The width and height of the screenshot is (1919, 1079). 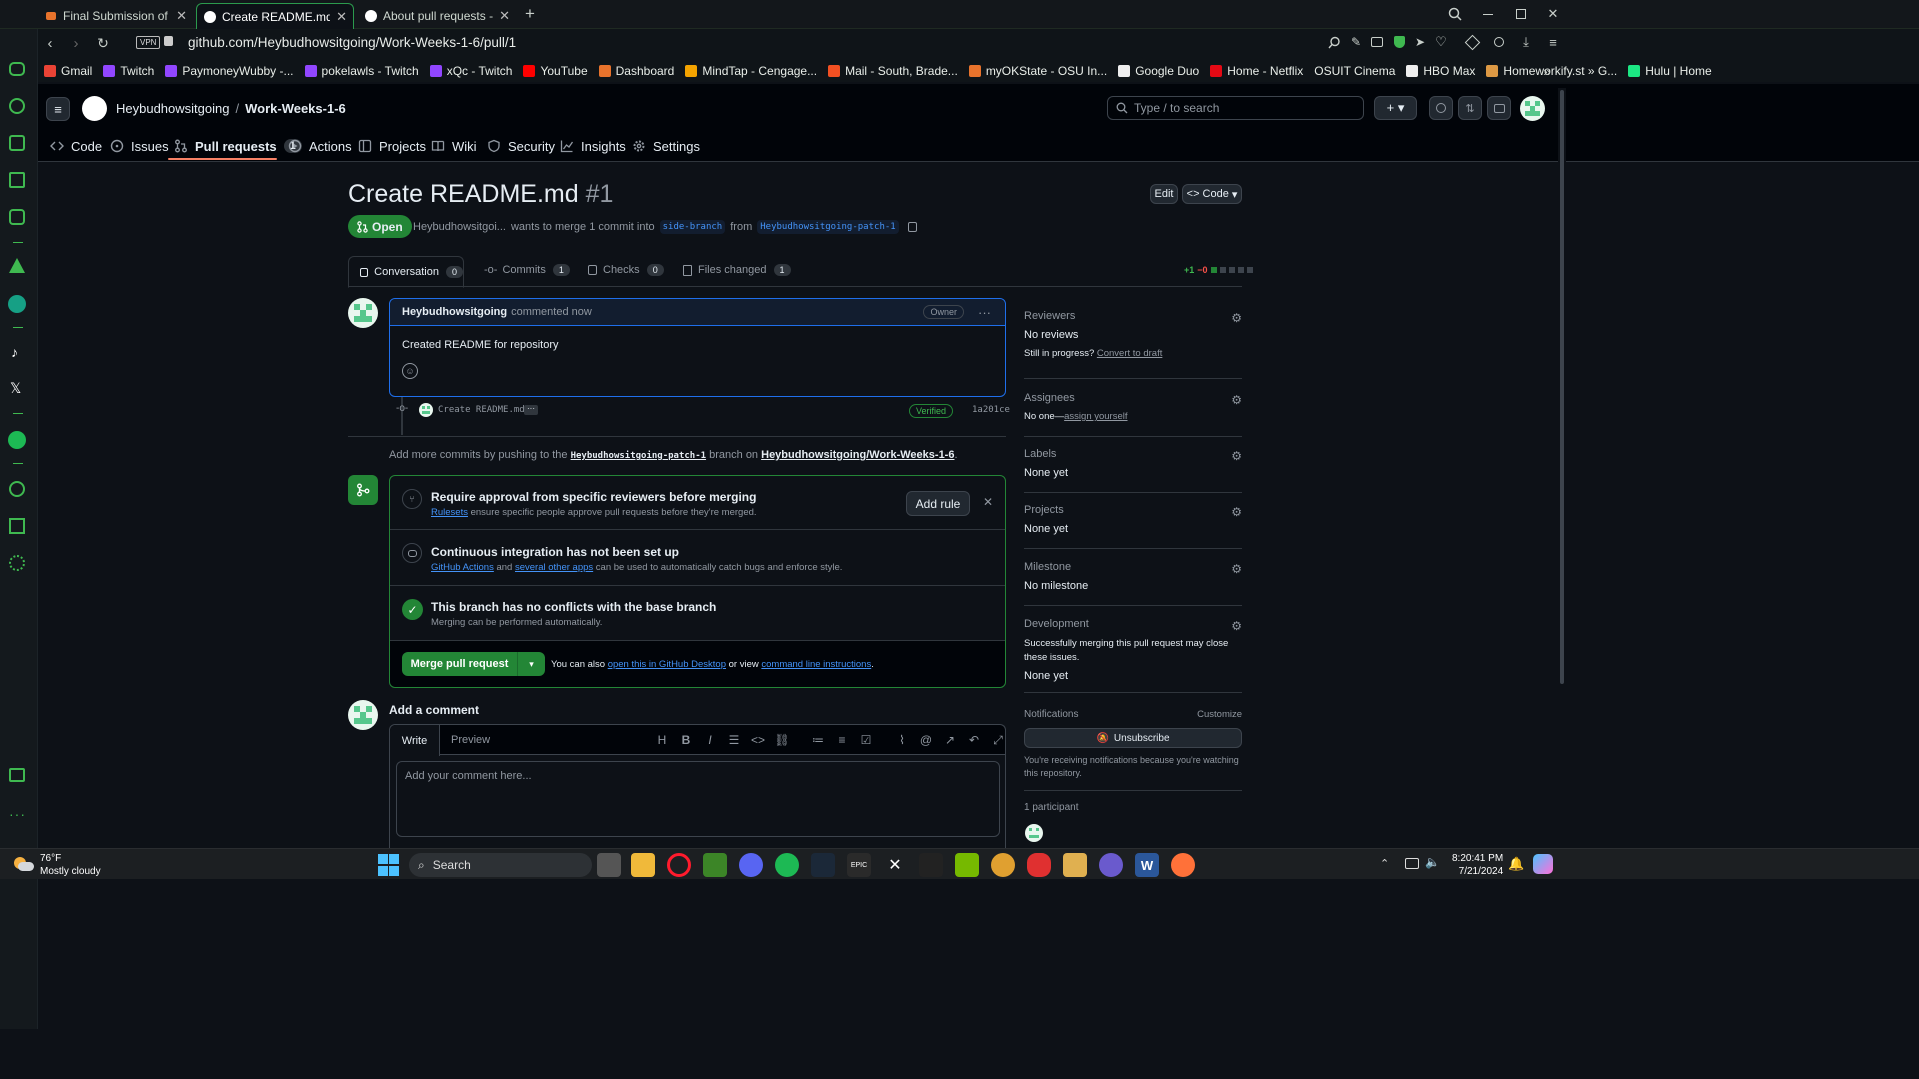 What do you see at coordinates (530, 14) in the screenshot?
I see `new-tab-icon: +` at bounding box center [530, 14].